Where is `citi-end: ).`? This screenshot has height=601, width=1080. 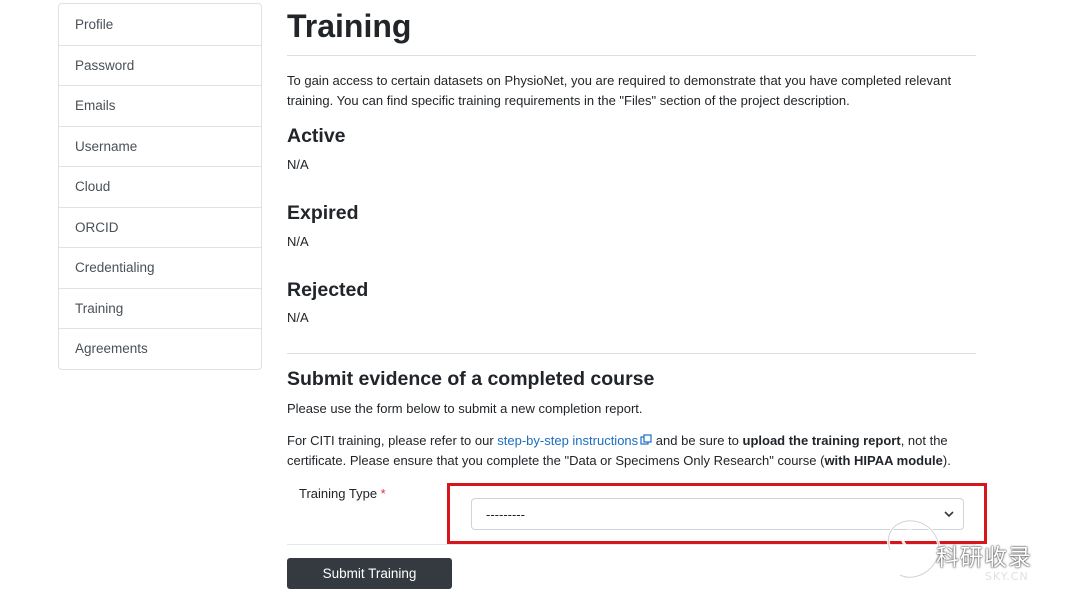
citi-end: ). is located at coordinates (946, 460).